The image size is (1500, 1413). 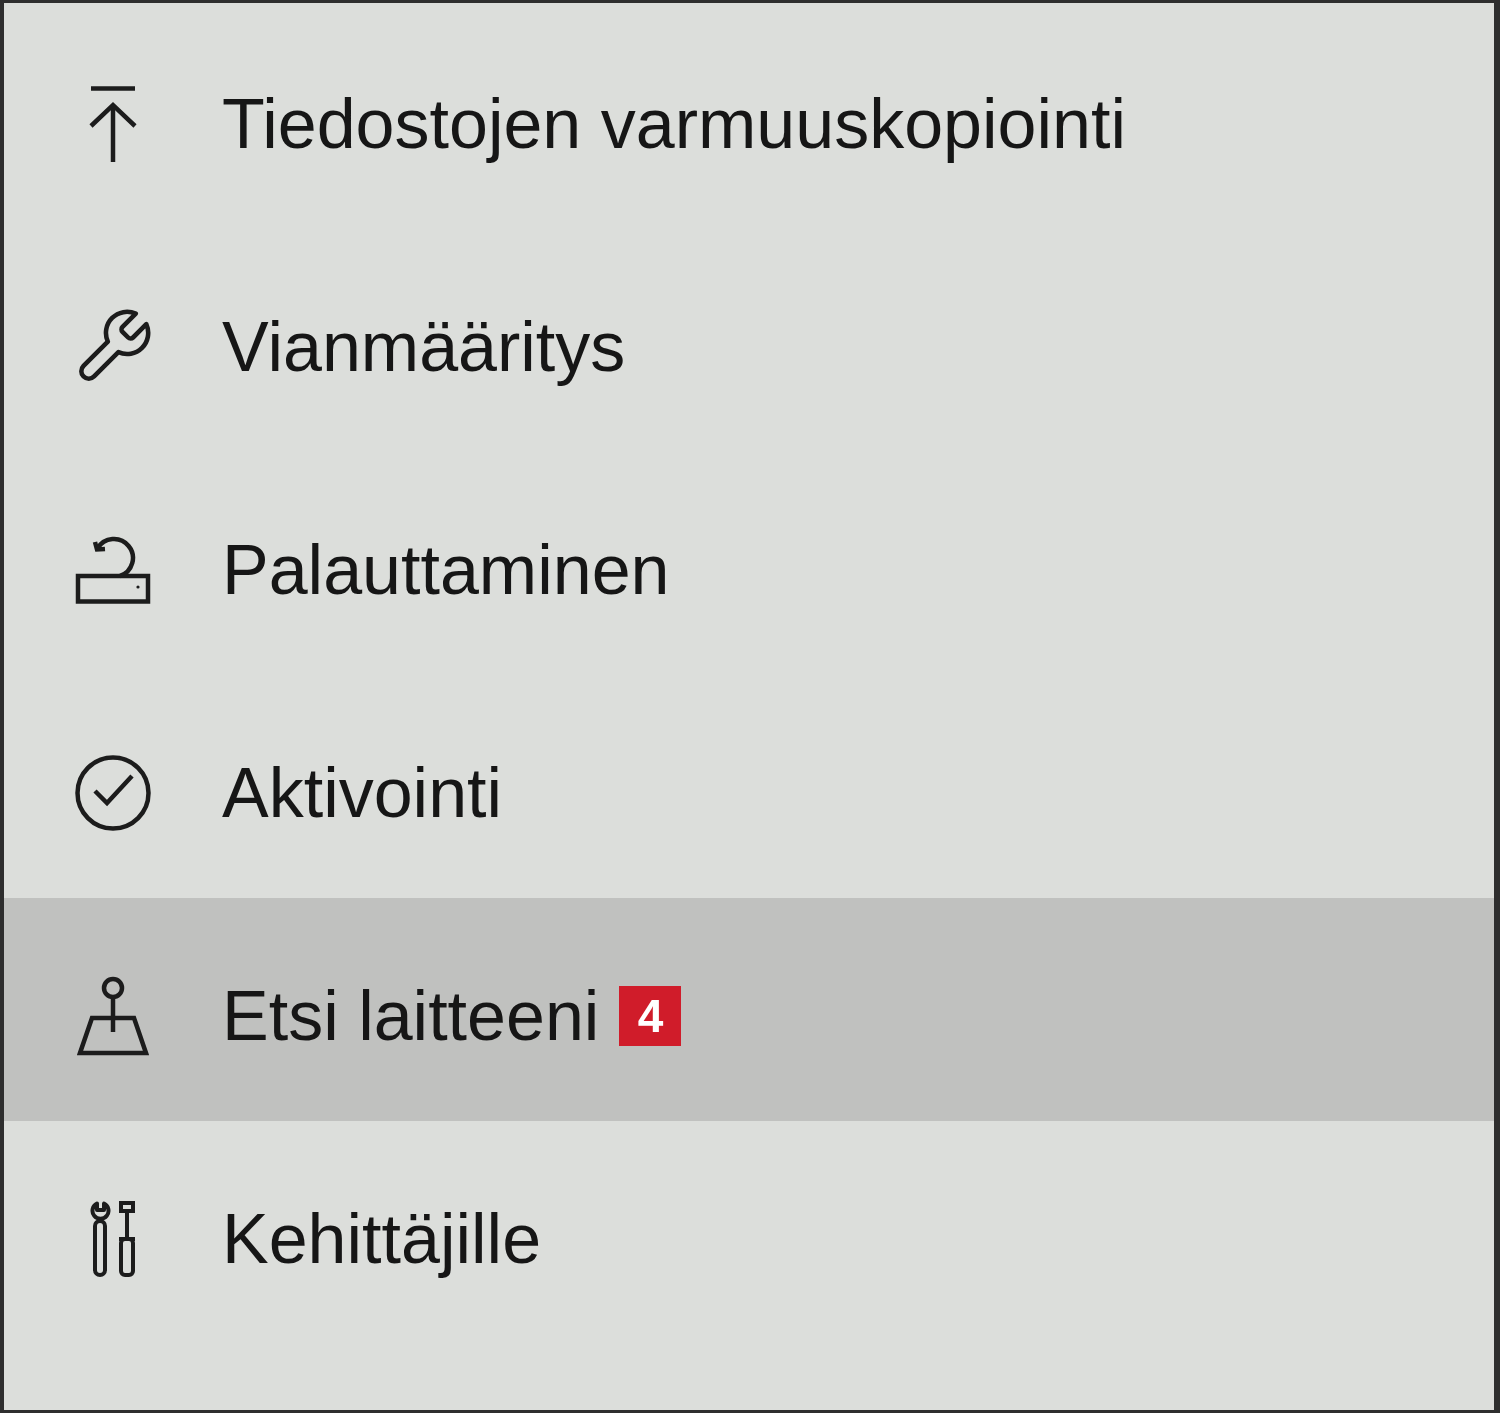 What do you see at coordinates (113, 1238) in the screenshot?
I see `tools-icon` at bounding box center [113, 1238].